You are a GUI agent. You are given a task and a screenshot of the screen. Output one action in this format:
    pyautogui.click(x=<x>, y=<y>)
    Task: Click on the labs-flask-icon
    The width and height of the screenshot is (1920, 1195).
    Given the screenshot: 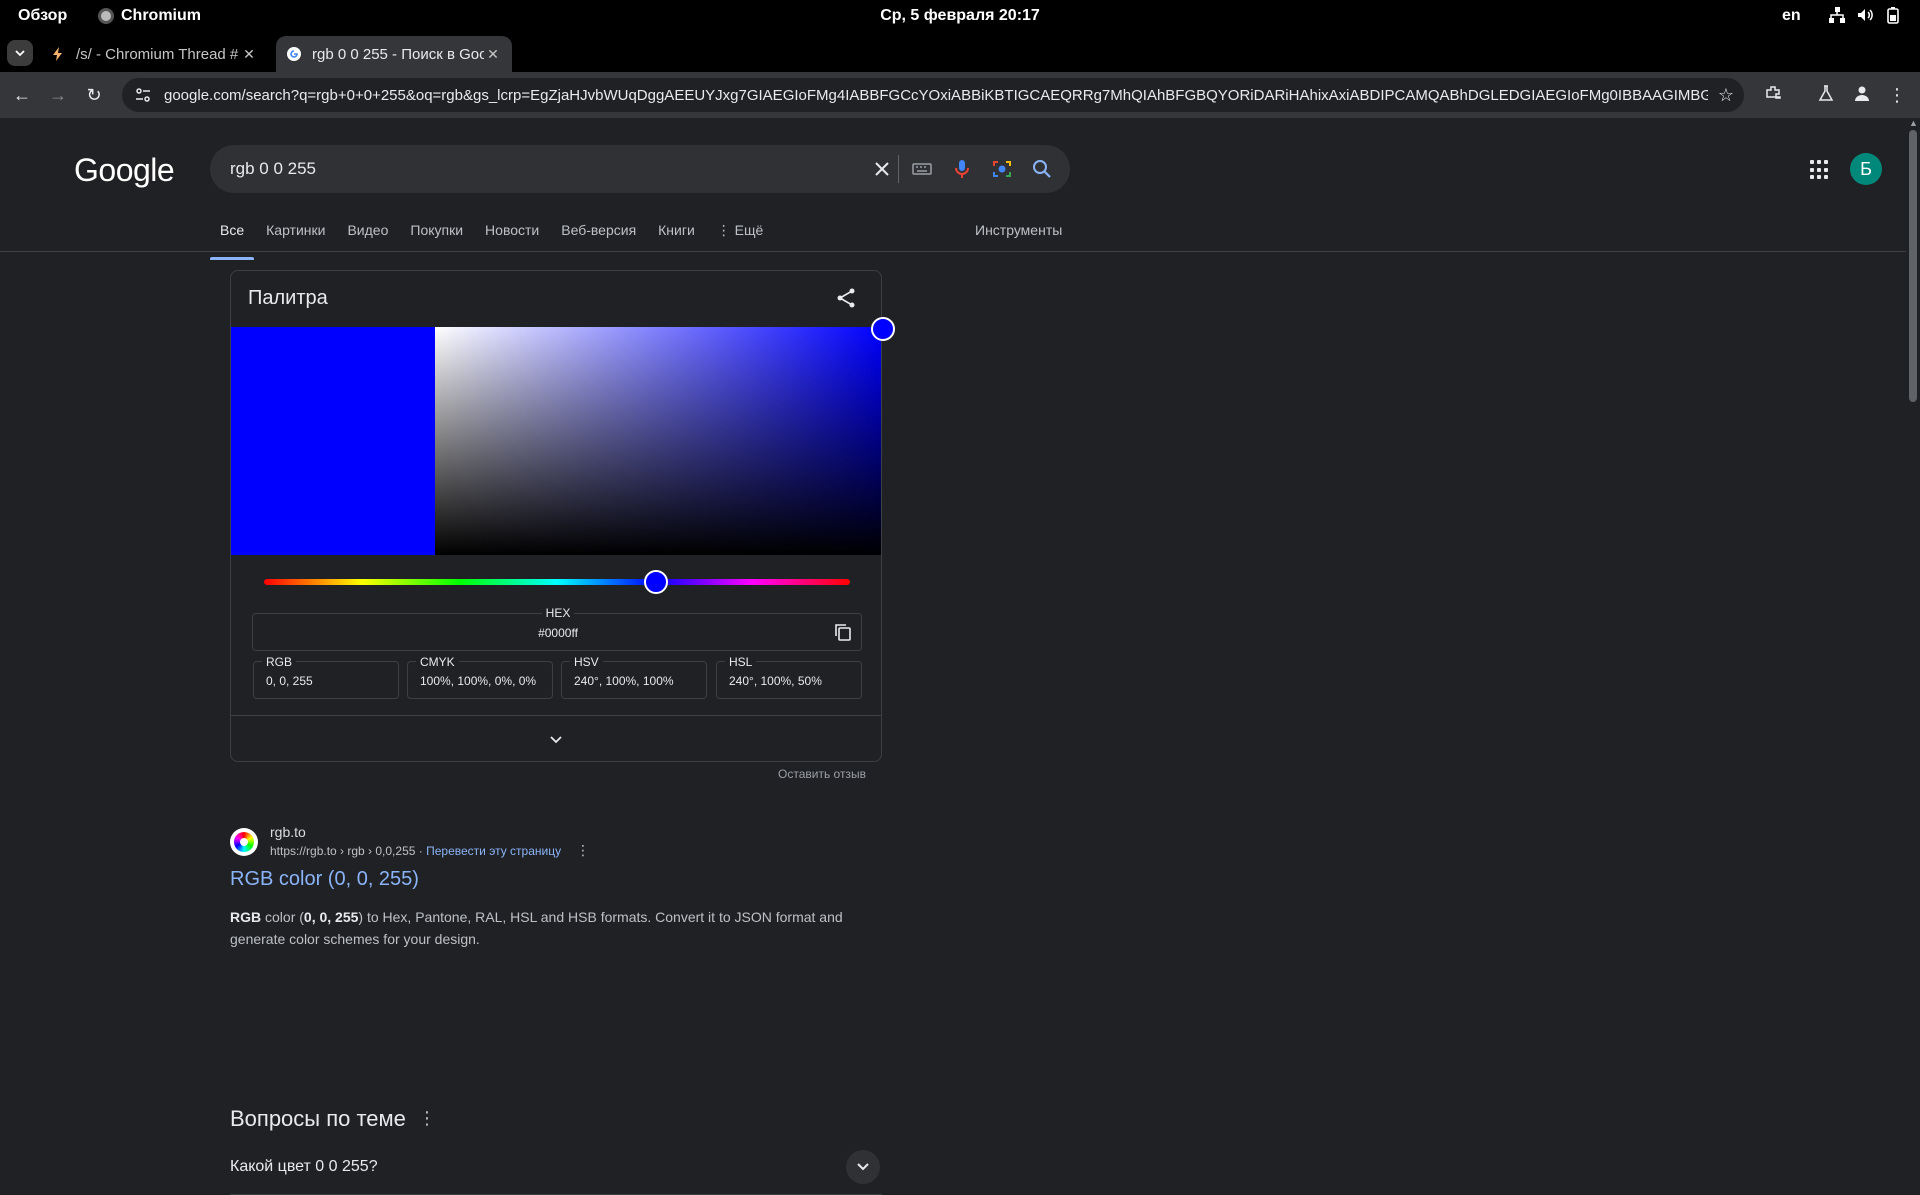 What is the action you would take?
    pyautogui.click(x=1826, y=95)
    